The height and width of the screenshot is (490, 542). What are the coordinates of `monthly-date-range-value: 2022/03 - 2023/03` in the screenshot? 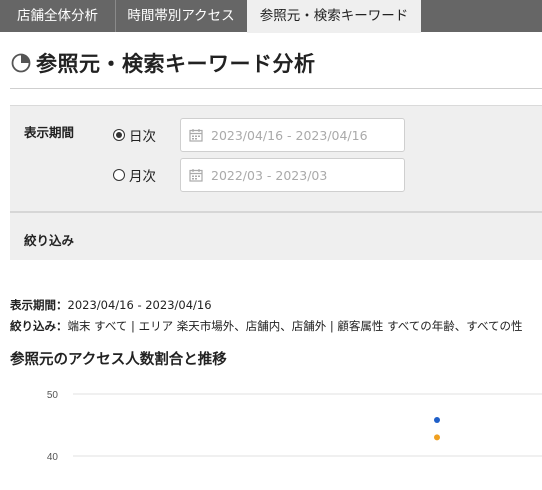 It's located at (269, 175).